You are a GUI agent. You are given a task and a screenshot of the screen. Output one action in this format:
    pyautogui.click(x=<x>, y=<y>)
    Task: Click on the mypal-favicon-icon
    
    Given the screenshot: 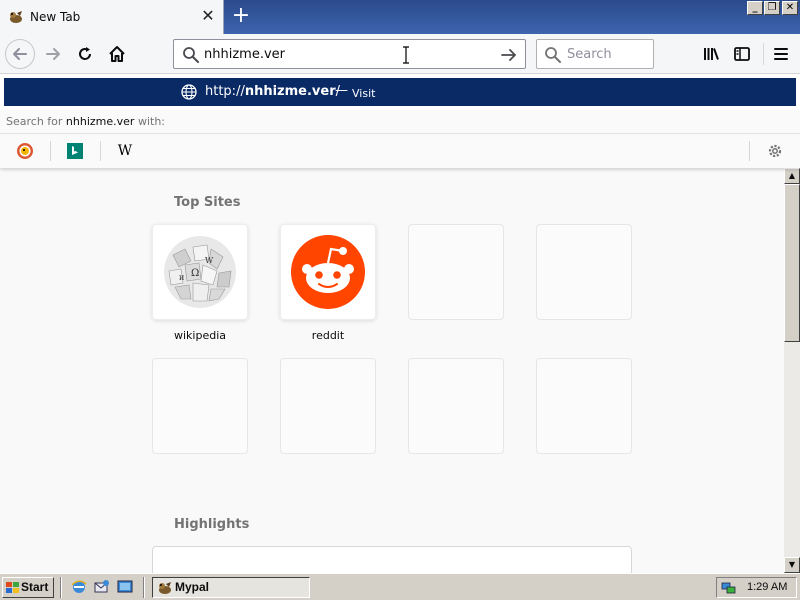 What is the action you would take?
    pyautogui.click(x=16, y=17)
    